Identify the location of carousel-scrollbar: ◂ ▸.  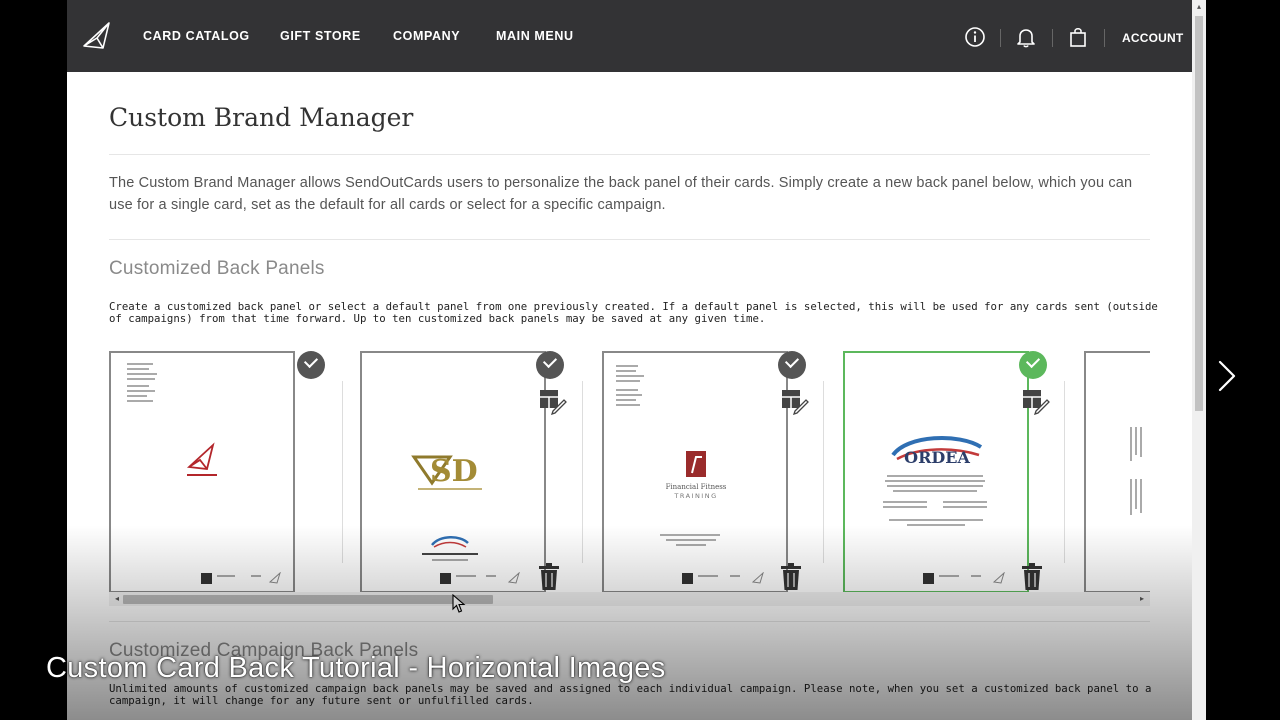
(629, 599).